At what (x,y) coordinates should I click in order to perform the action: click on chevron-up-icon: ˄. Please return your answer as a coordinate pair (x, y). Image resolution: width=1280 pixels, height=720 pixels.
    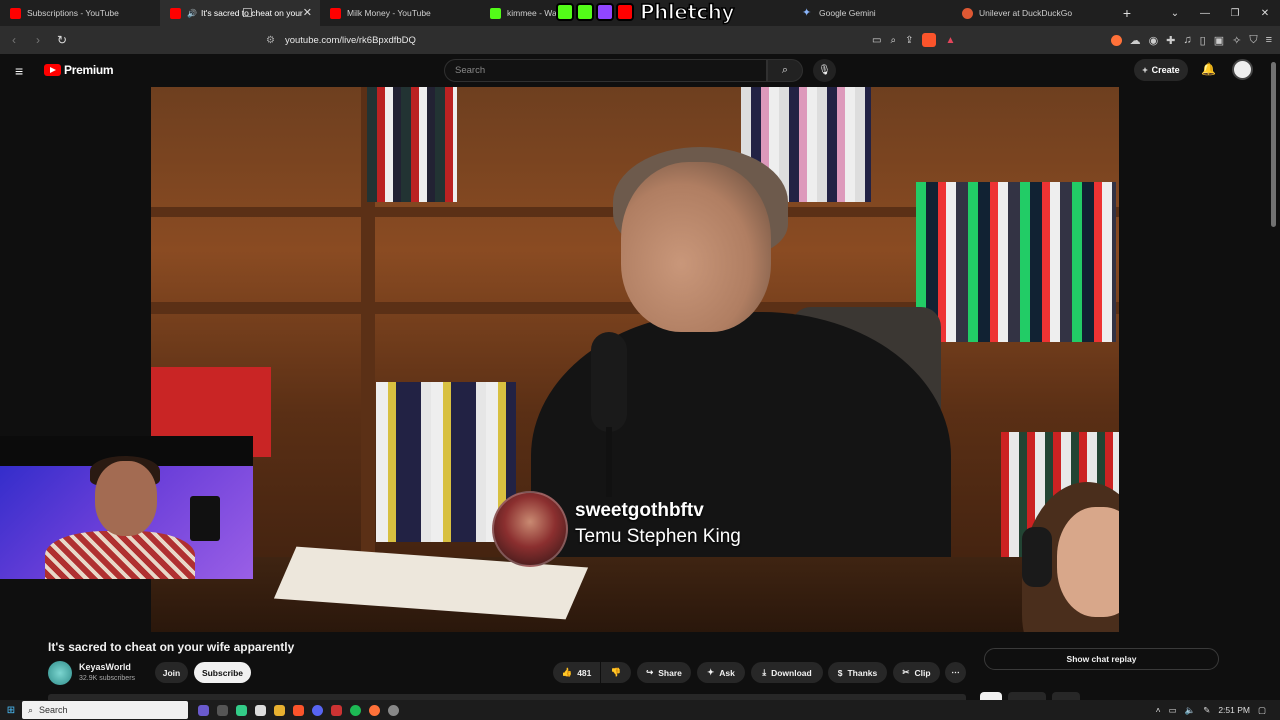
    Looking at the image, I should click on (1158, 710).